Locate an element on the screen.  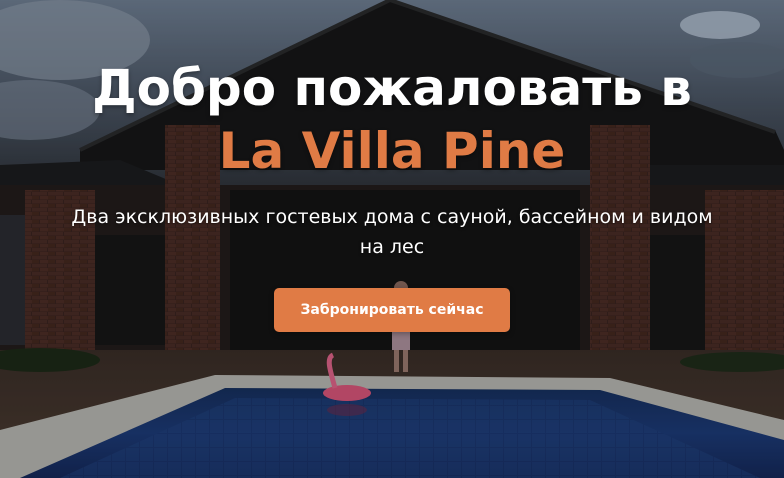
hero-title-line1: Добро пожаловать в is located at coordinates (392, 88).